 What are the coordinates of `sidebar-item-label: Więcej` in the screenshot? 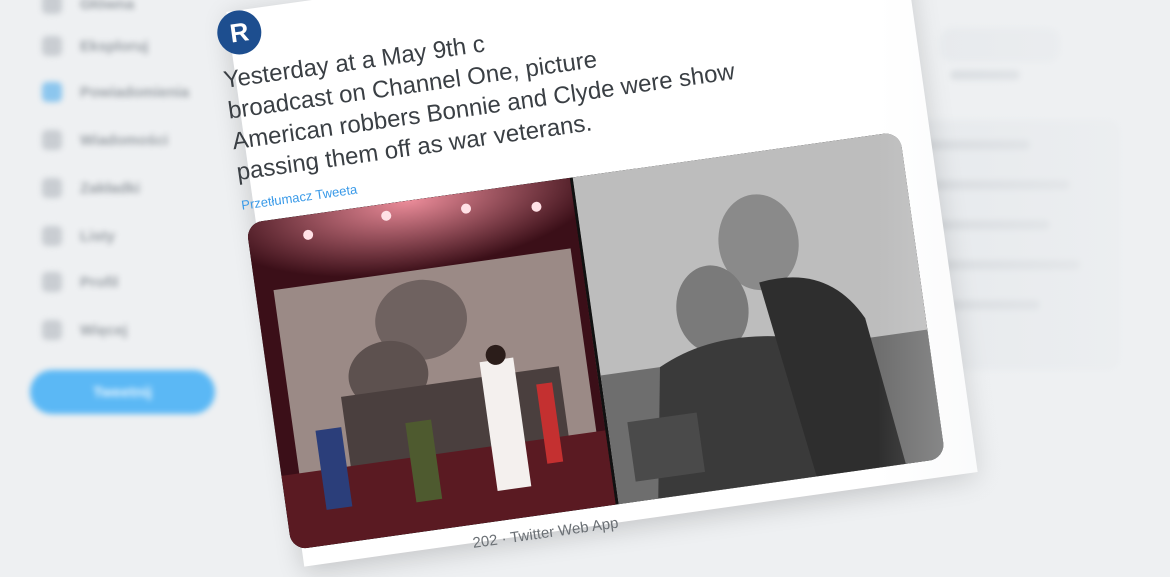 It's located at (104, 330).